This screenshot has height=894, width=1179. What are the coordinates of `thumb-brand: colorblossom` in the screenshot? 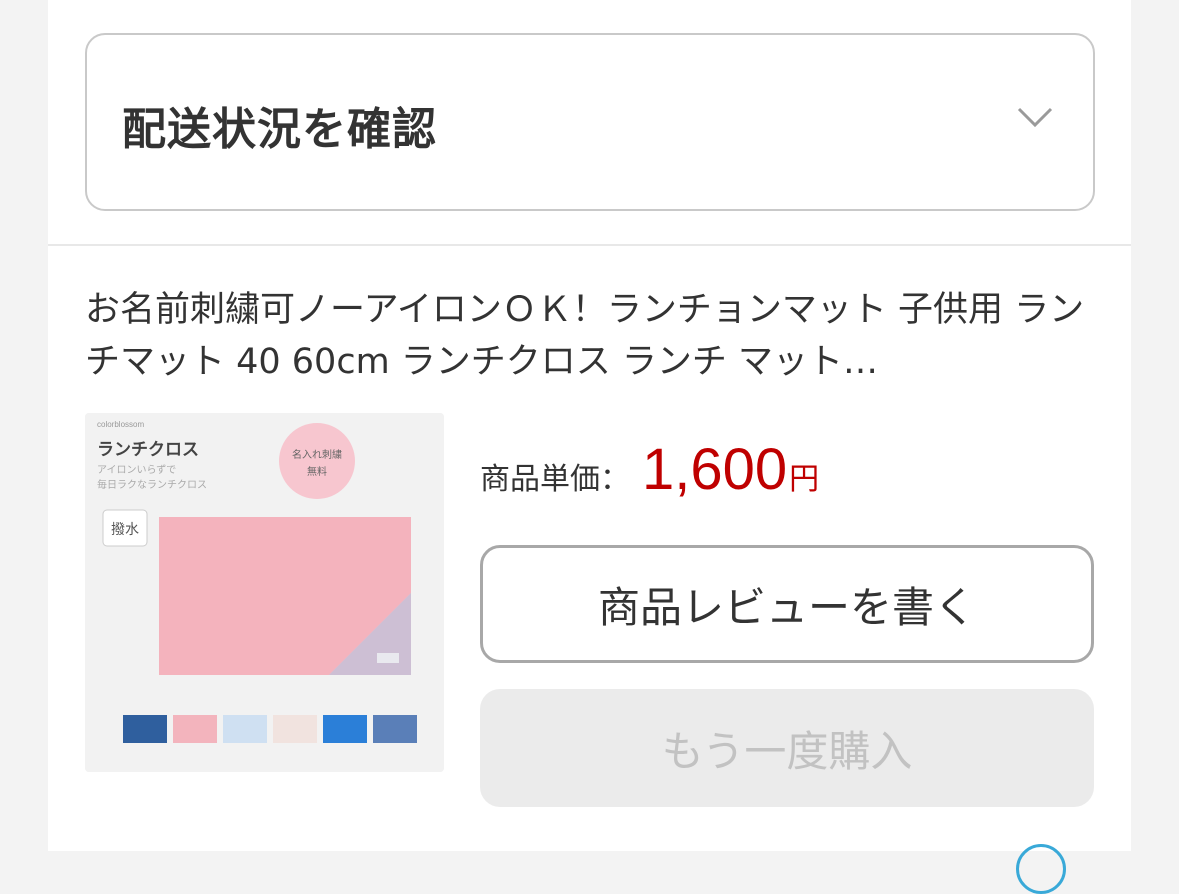 It's located at (120, 424).